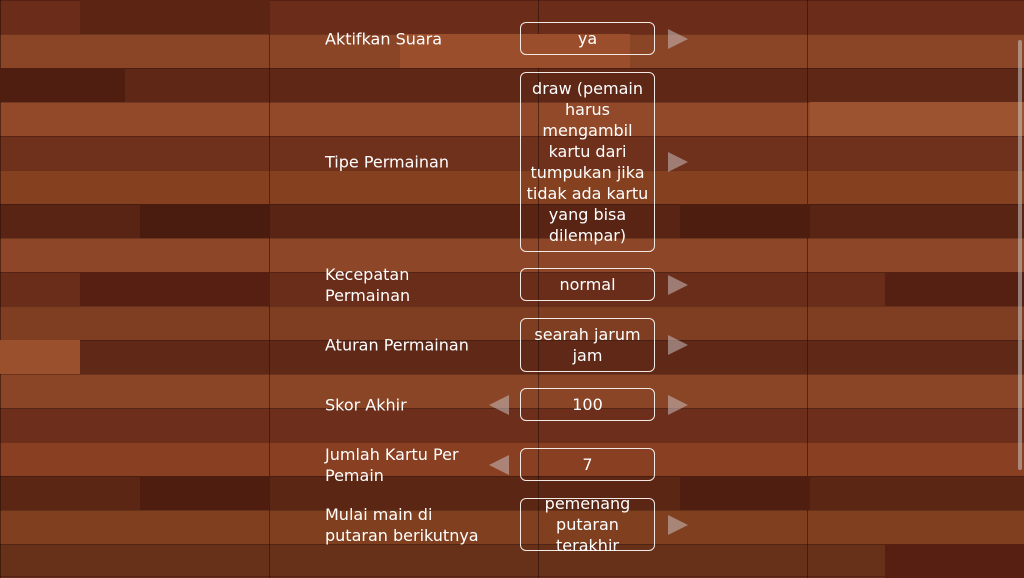 This screenshot has width=1024, height=578. What do you see at coordinates (512, 404) in the screenshot?
I see `setting-row-final-score: Skor Akhir 100` at bounding box center [512, 404].